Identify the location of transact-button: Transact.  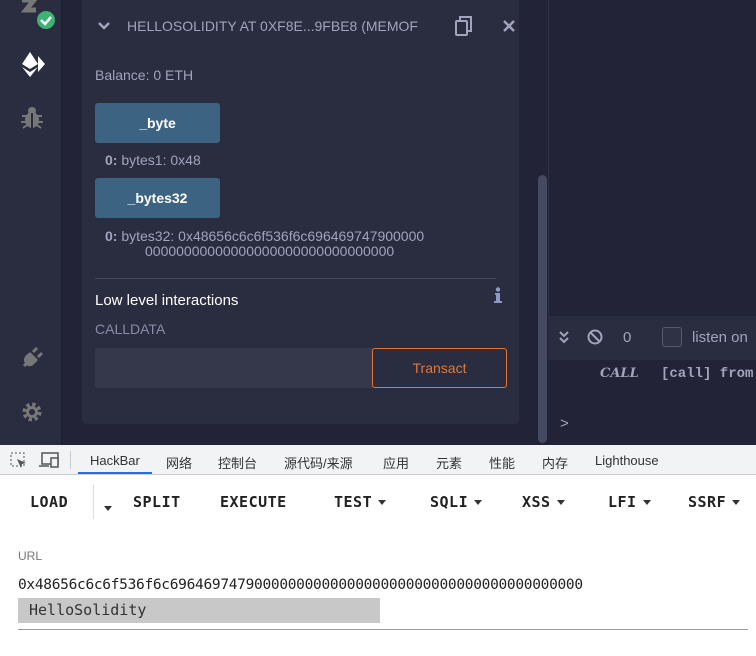
(439, 368).